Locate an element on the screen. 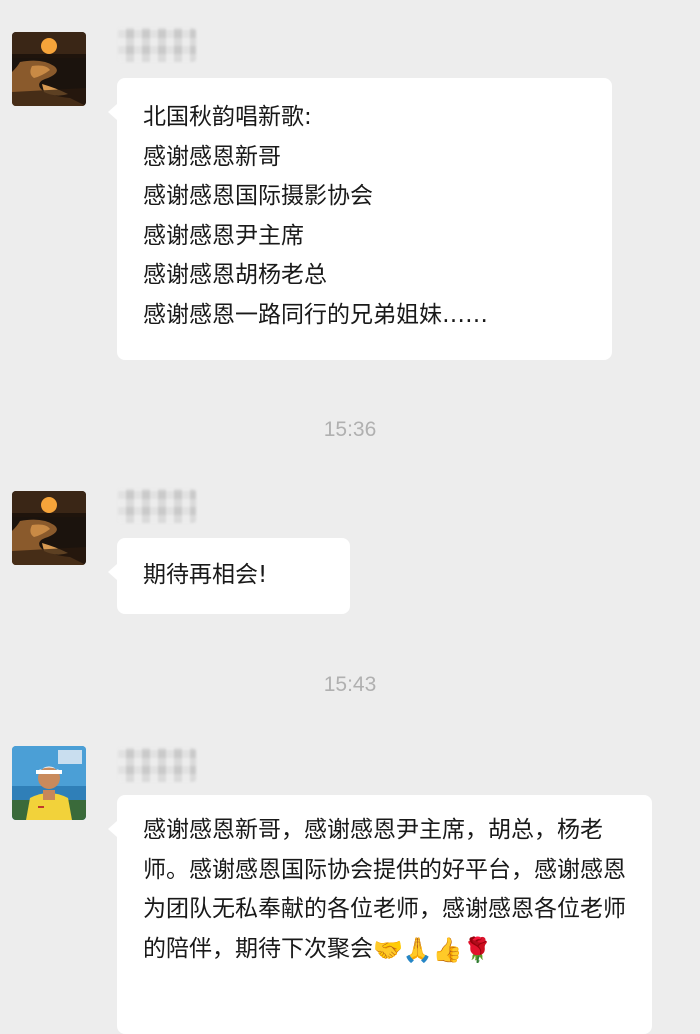 The height and width of the screenshot is (1034, 700). golfer-avatar-icon is located at coordinates (49, 783).